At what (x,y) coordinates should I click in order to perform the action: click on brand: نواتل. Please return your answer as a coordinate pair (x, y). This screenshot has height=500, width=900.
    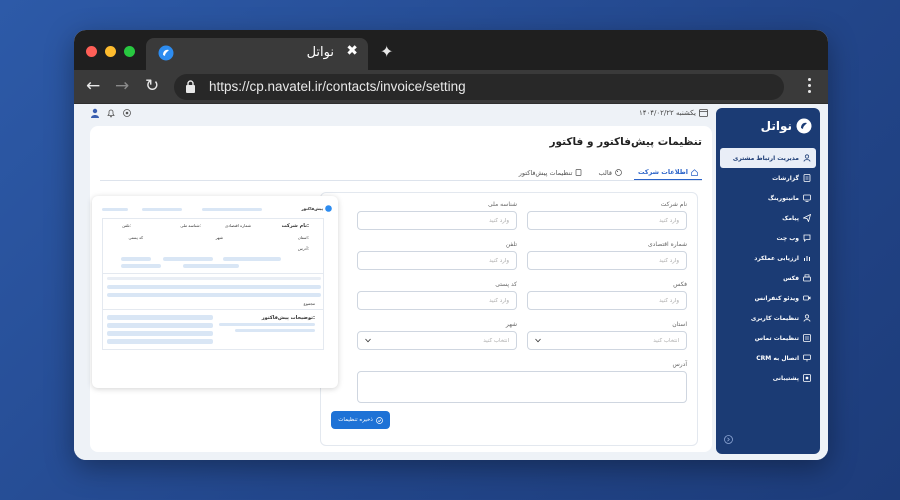
    Looking at the image, I should click on (786, 126).